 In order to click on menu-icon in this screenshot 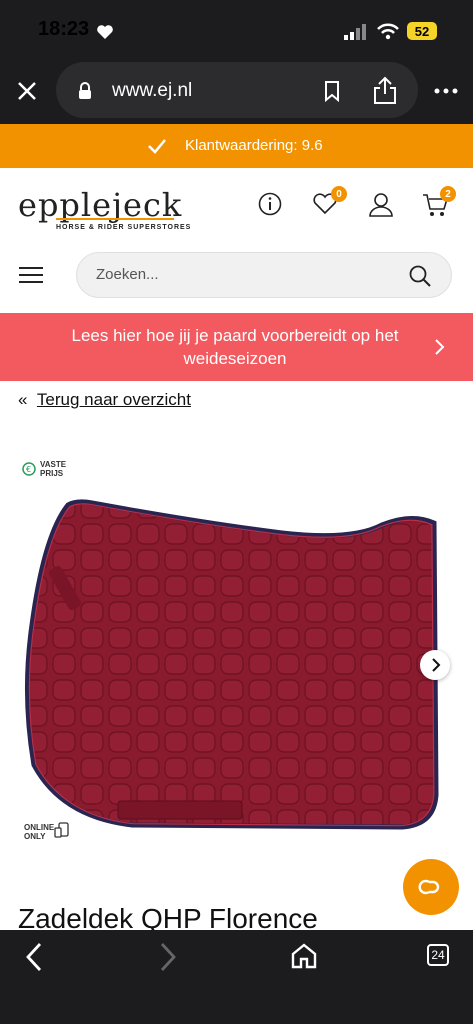, I will do `click(31, 275)`.